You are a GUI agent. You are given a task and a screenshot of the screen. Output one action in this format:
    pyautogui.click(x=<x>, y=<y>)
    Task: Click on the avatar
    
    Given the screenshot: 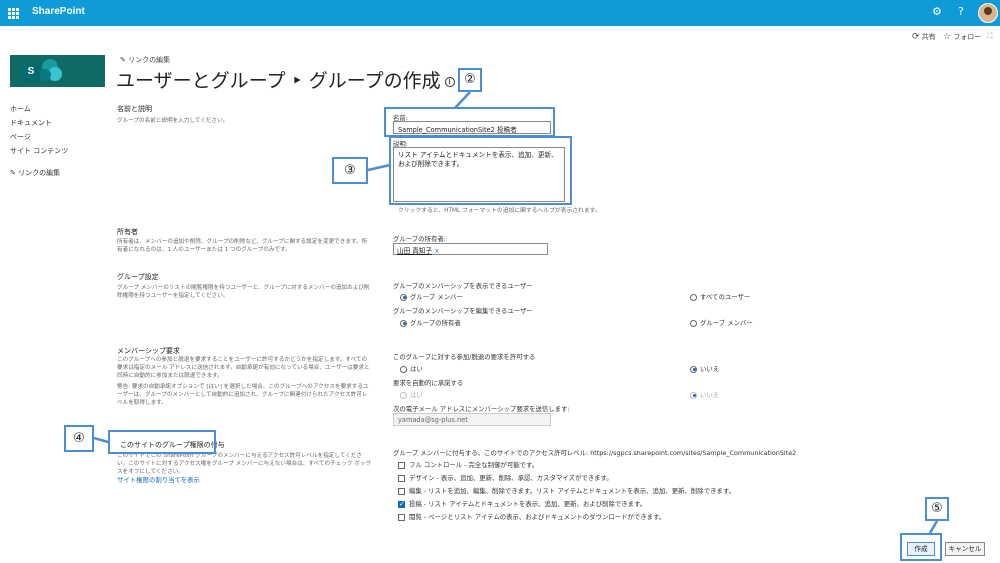 What is the action you would take?
    pyautogui.click(x=988, y=13)
    